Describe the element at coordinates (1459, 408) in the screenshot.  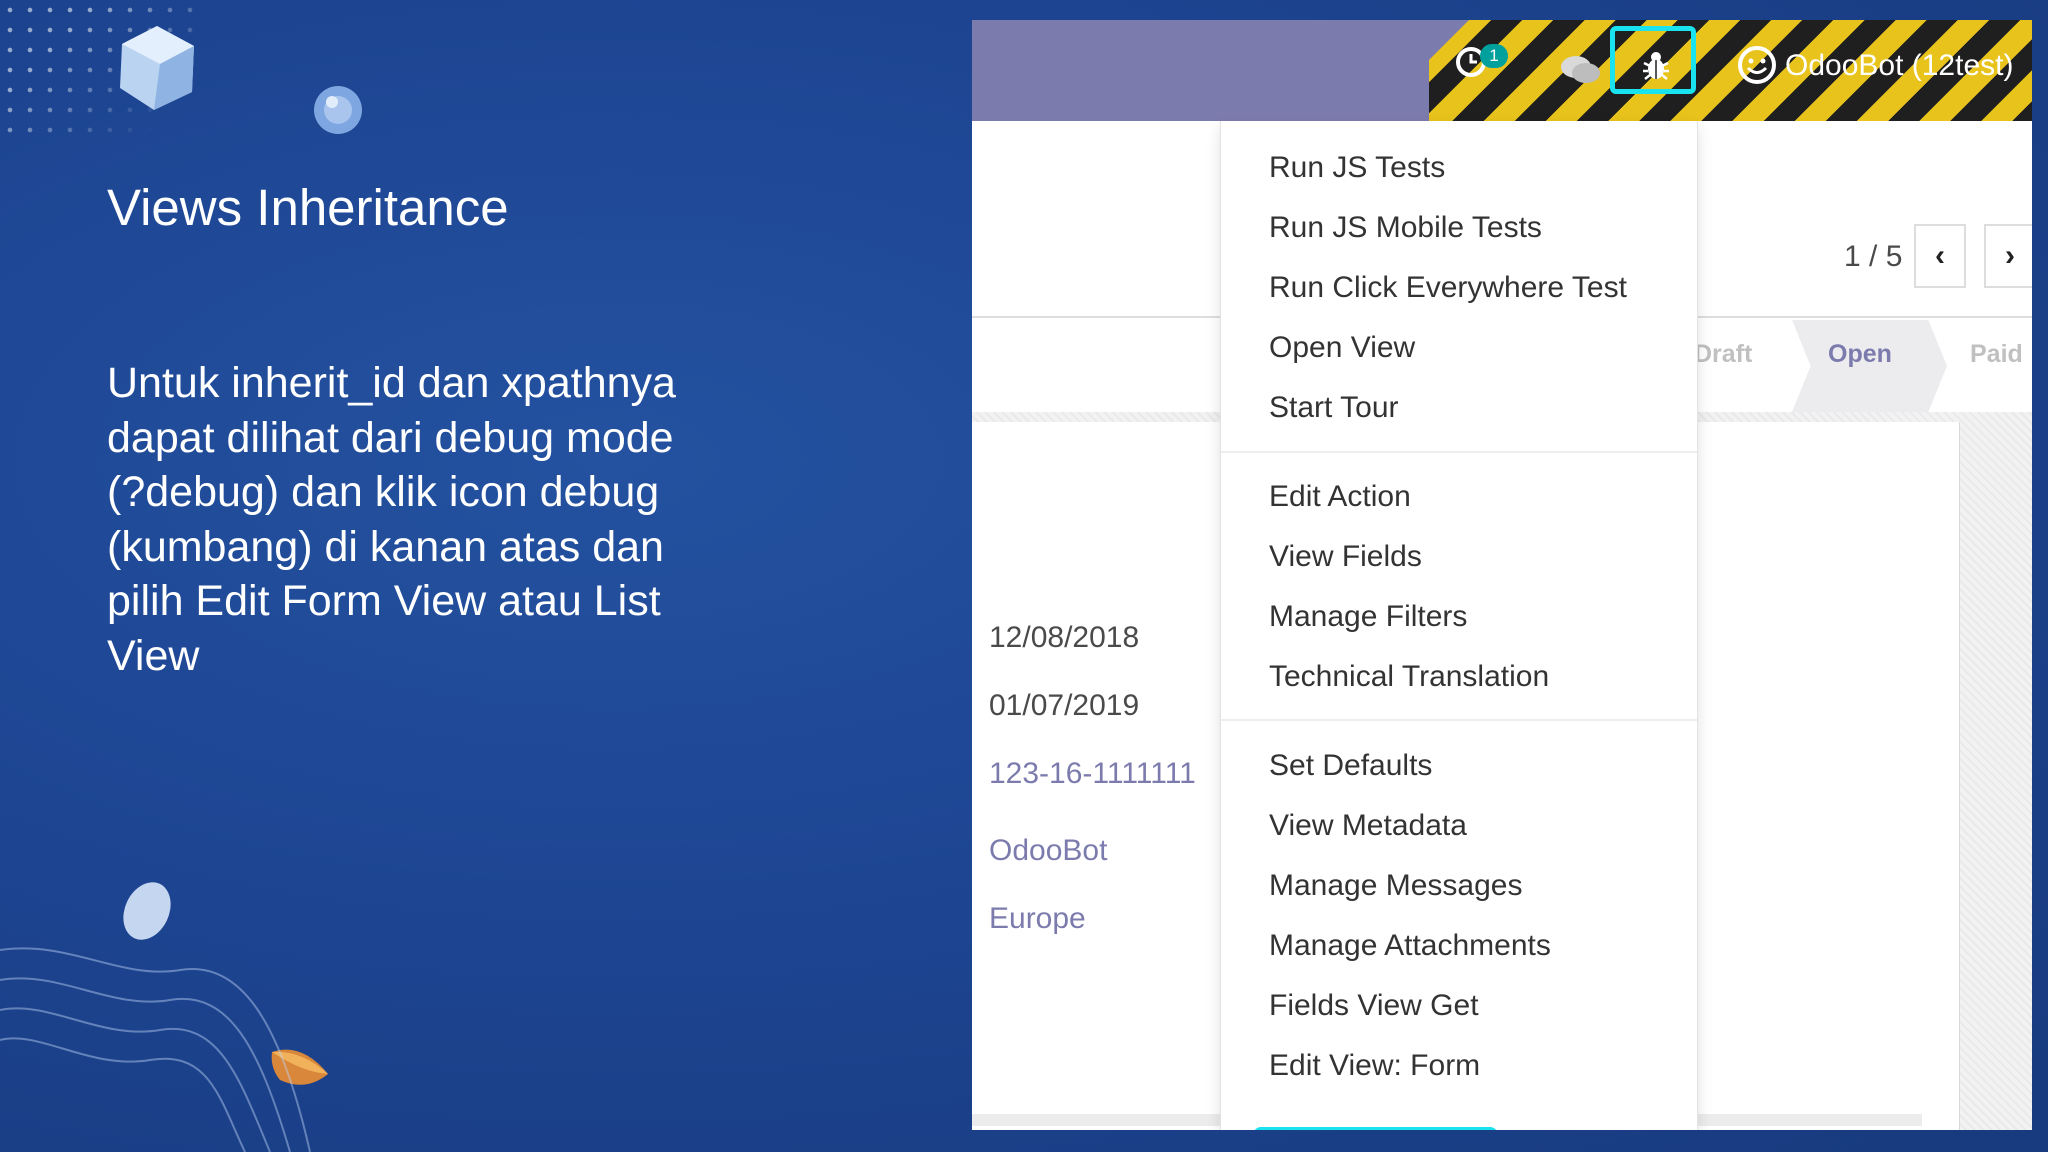
I see `menu-start-tour: Start Tour` at that location.